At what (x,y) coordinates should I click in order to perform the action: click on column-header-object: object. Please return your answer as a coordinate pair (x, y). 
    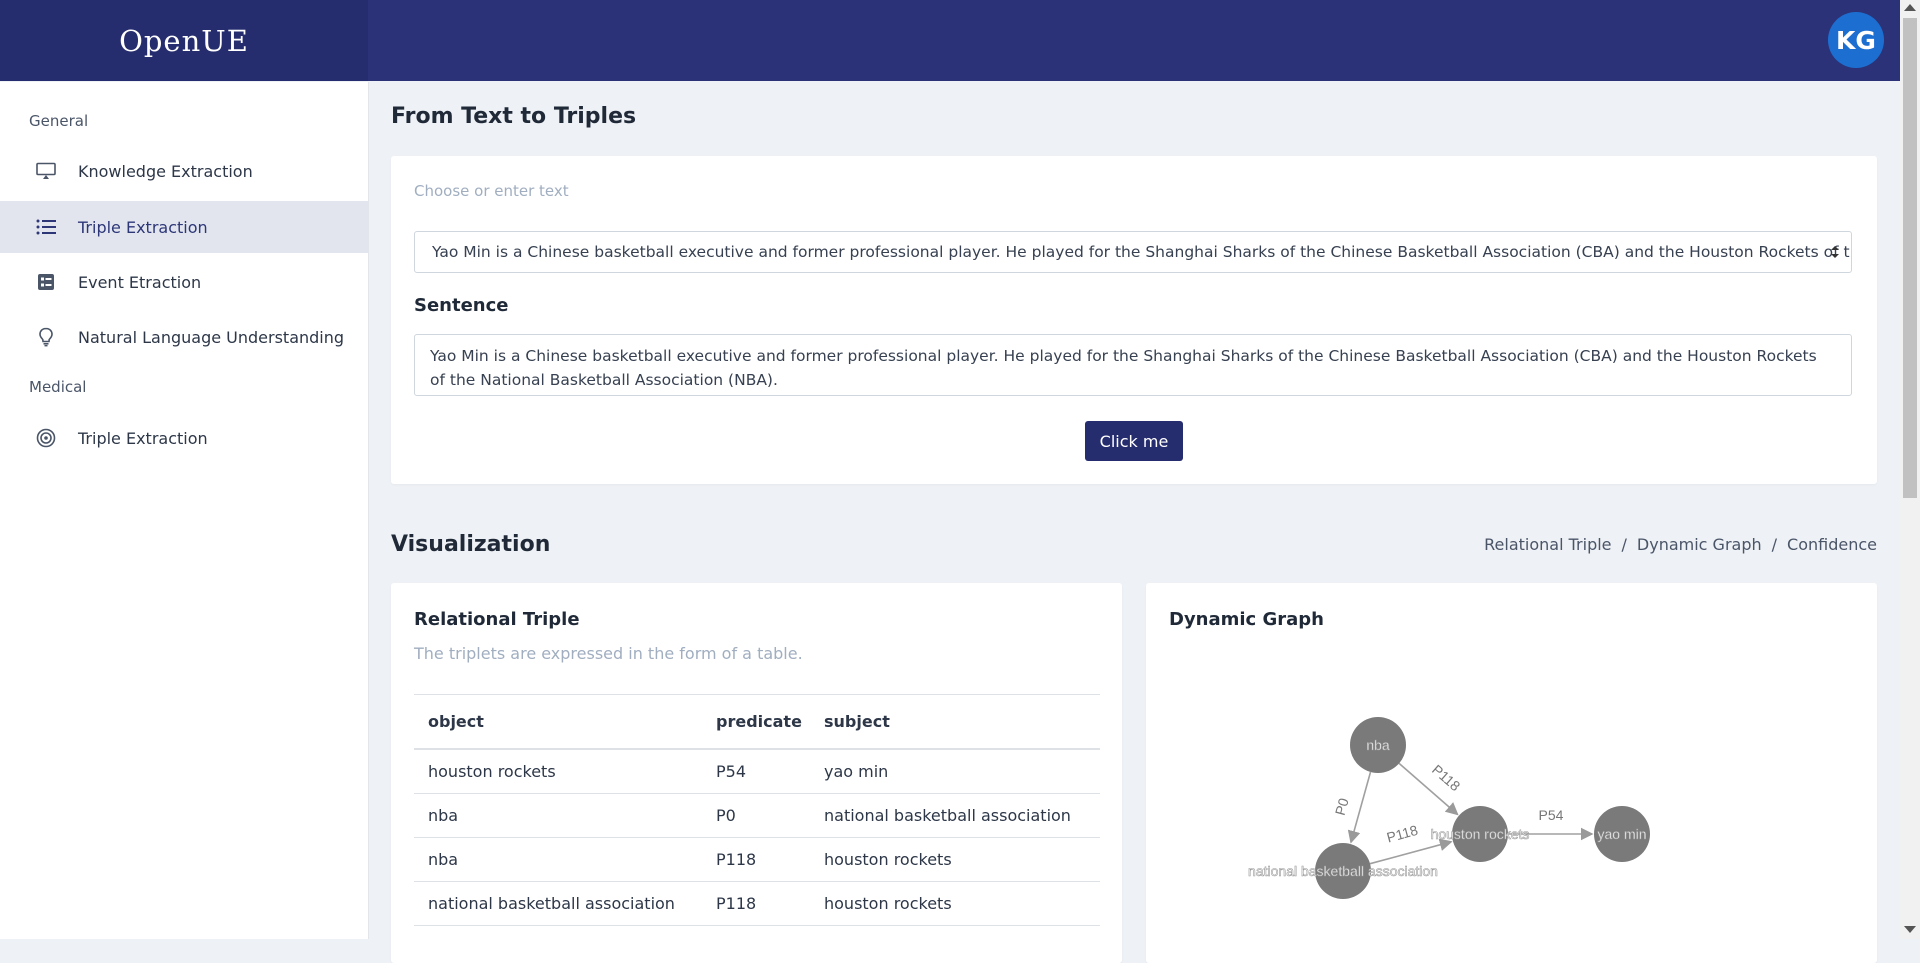
    Looking at the image, I should click on (558, 722).